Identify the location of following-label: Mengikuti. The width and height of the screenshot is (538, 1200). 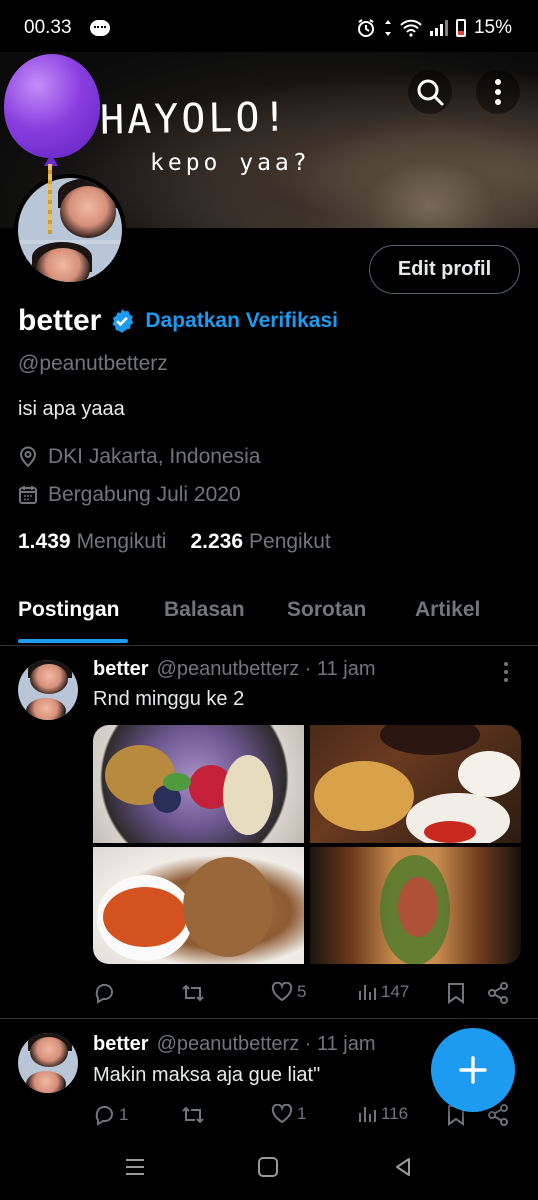
(122, 542).